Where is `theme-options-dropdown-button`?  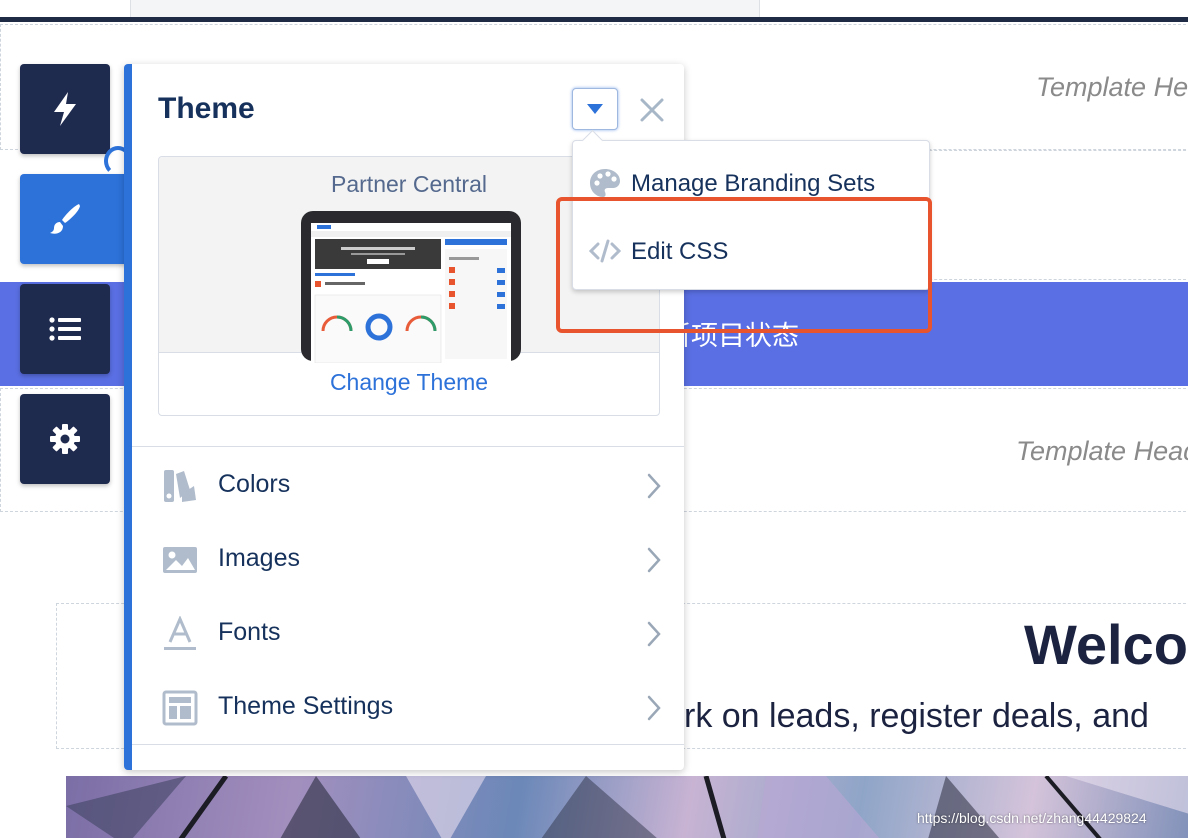
theme-options-dropdown-button is located at coordinates (595, 109).